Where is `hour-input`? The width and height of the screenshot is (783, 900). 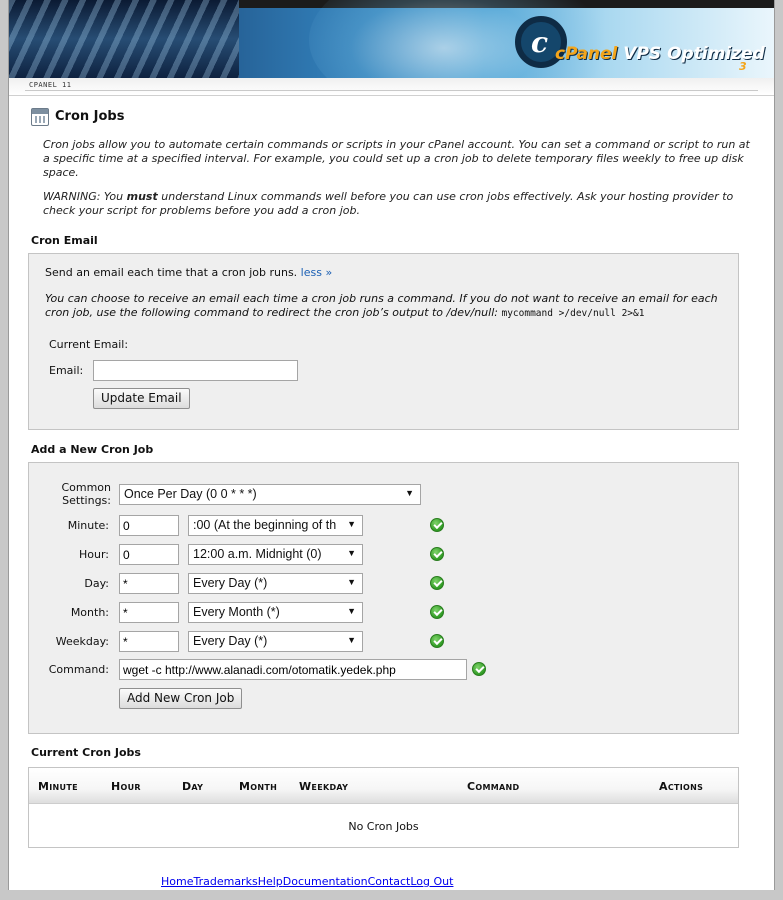 hour-input is located at coordinates (149, 554).